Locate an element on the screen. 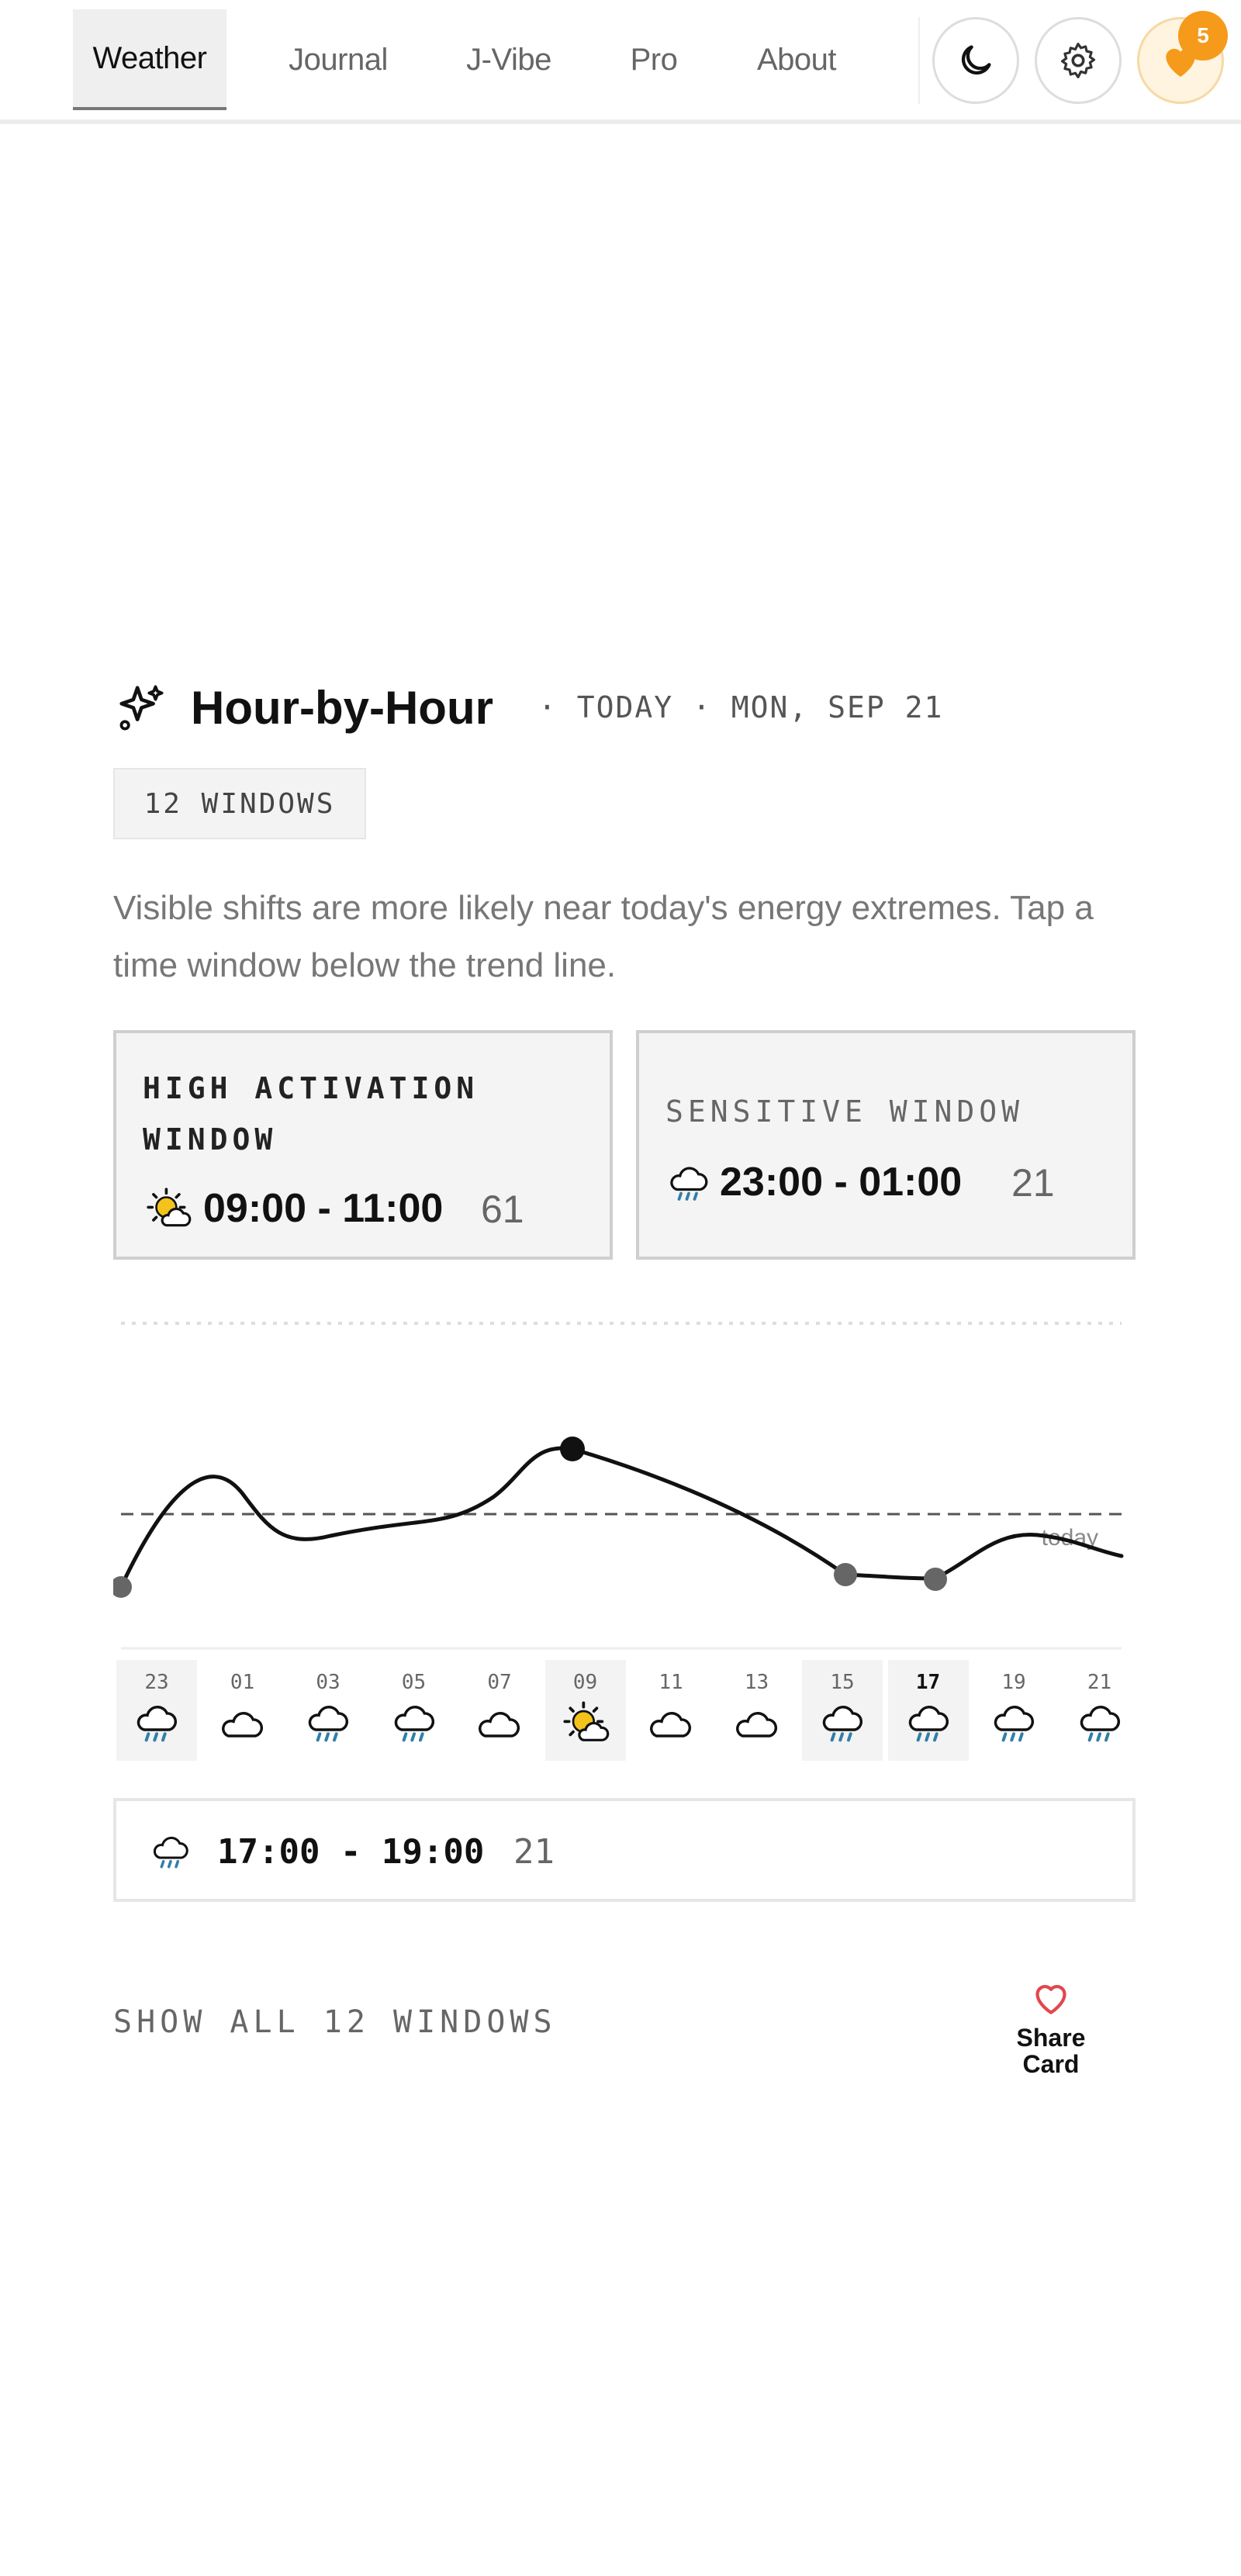  hour-label: 17 is located at coordinates (928, 1682).